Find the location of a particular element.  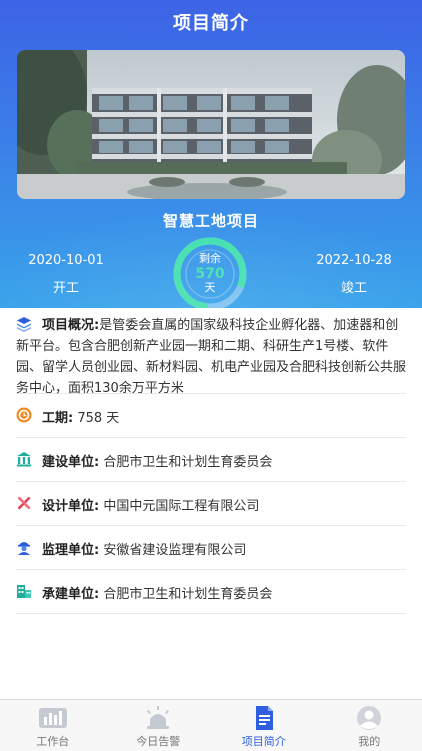

tab-workbench: 工作台 is located at coordinates (53, 725).